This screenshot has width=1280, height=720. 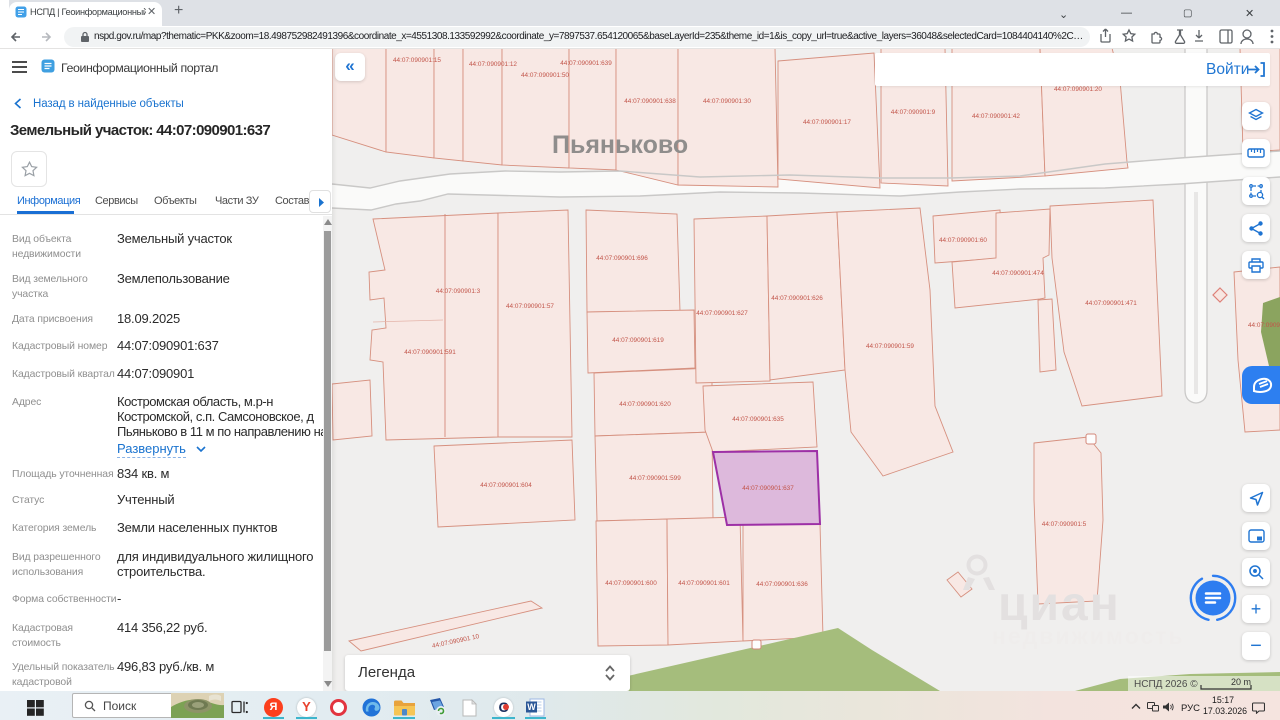 What do you see at coordinates (782, 584) in the screenshot?
I see `svg-text: 44:07:090901:636` at bounding box center [782, 584].